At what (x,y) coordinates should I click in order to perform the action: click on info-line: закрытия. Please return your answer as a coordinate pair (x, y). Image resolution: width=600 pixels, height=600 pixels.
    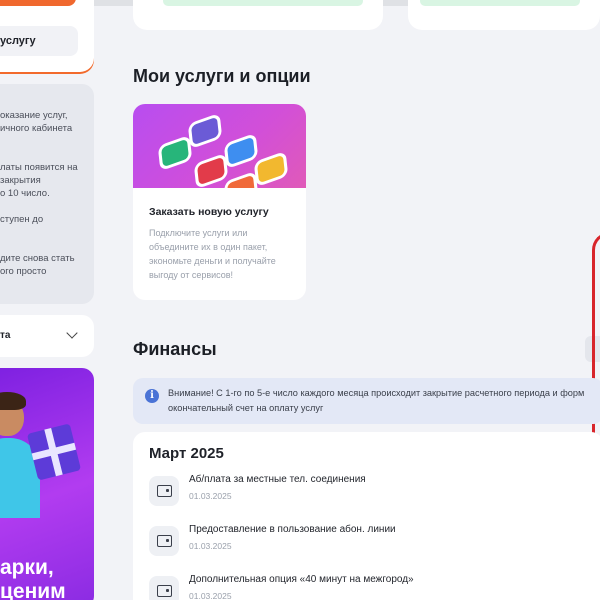
    Looking at the image, I should click on (20, 180).